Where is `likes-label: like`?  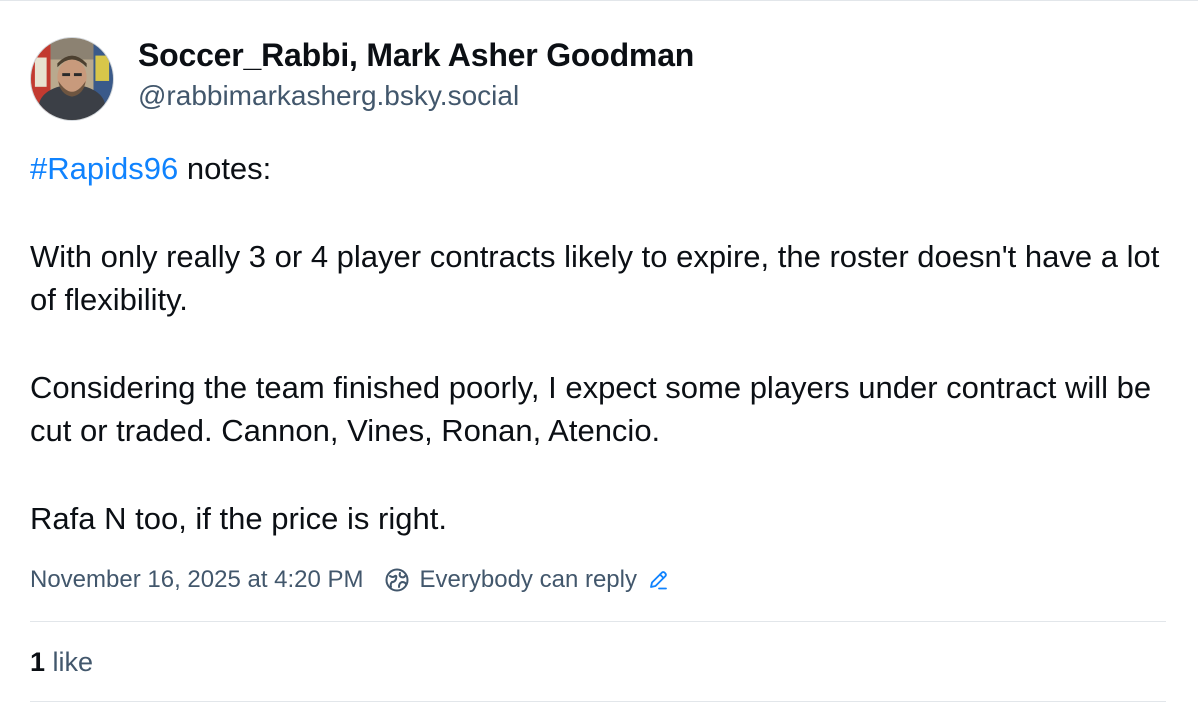
likes-label: like is located at coordinates (69, 662).